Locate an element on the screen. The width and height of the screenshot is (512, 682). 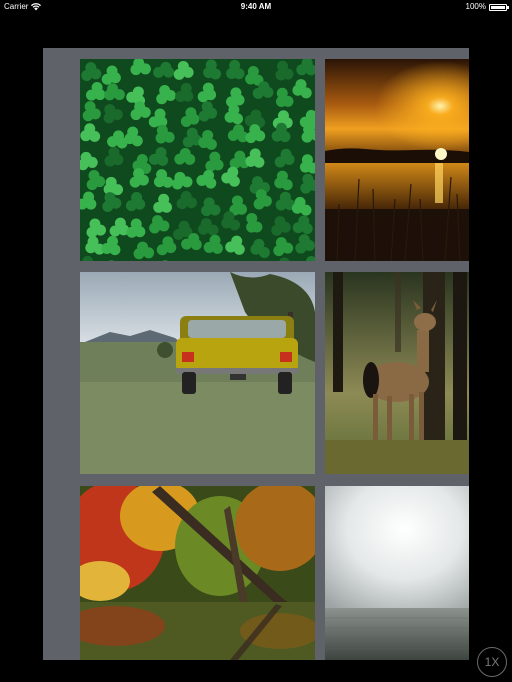
autumn-image is located at coordinates (197, 573).